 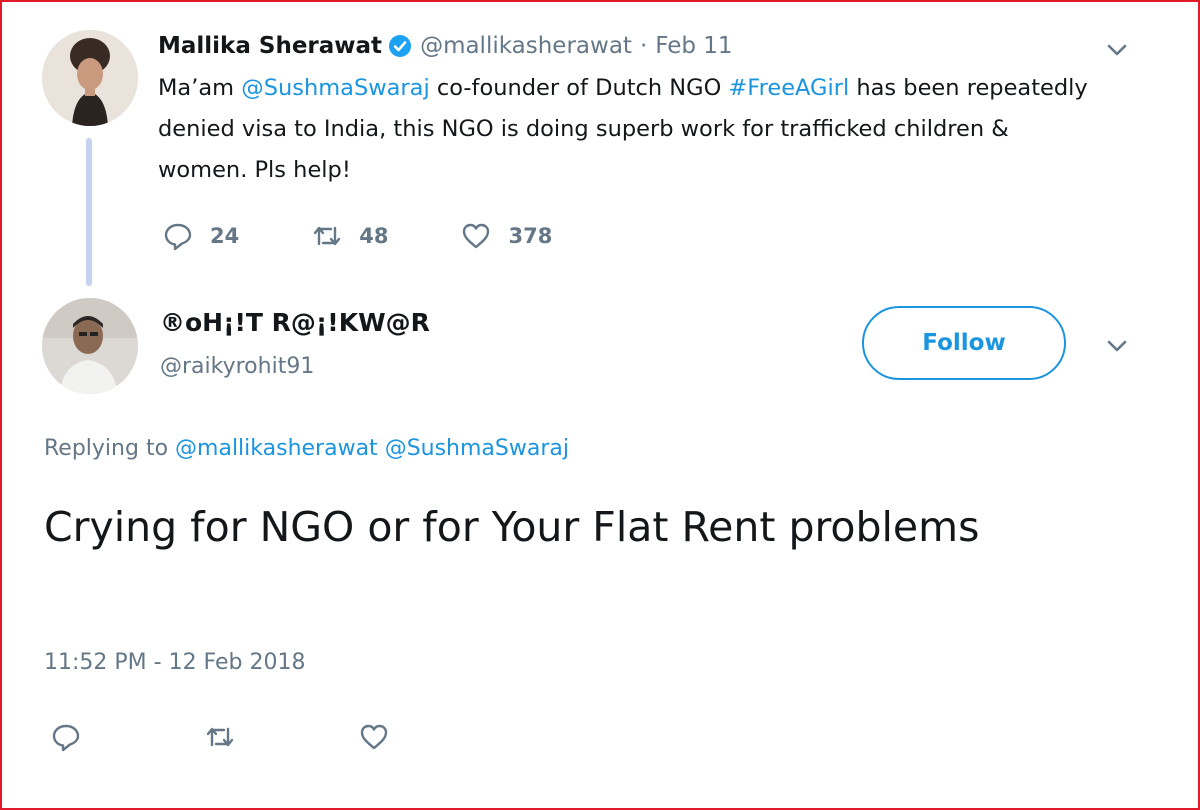 I want to click on hashtag-link: #FreeAGirl, so click(x=788, y=88).